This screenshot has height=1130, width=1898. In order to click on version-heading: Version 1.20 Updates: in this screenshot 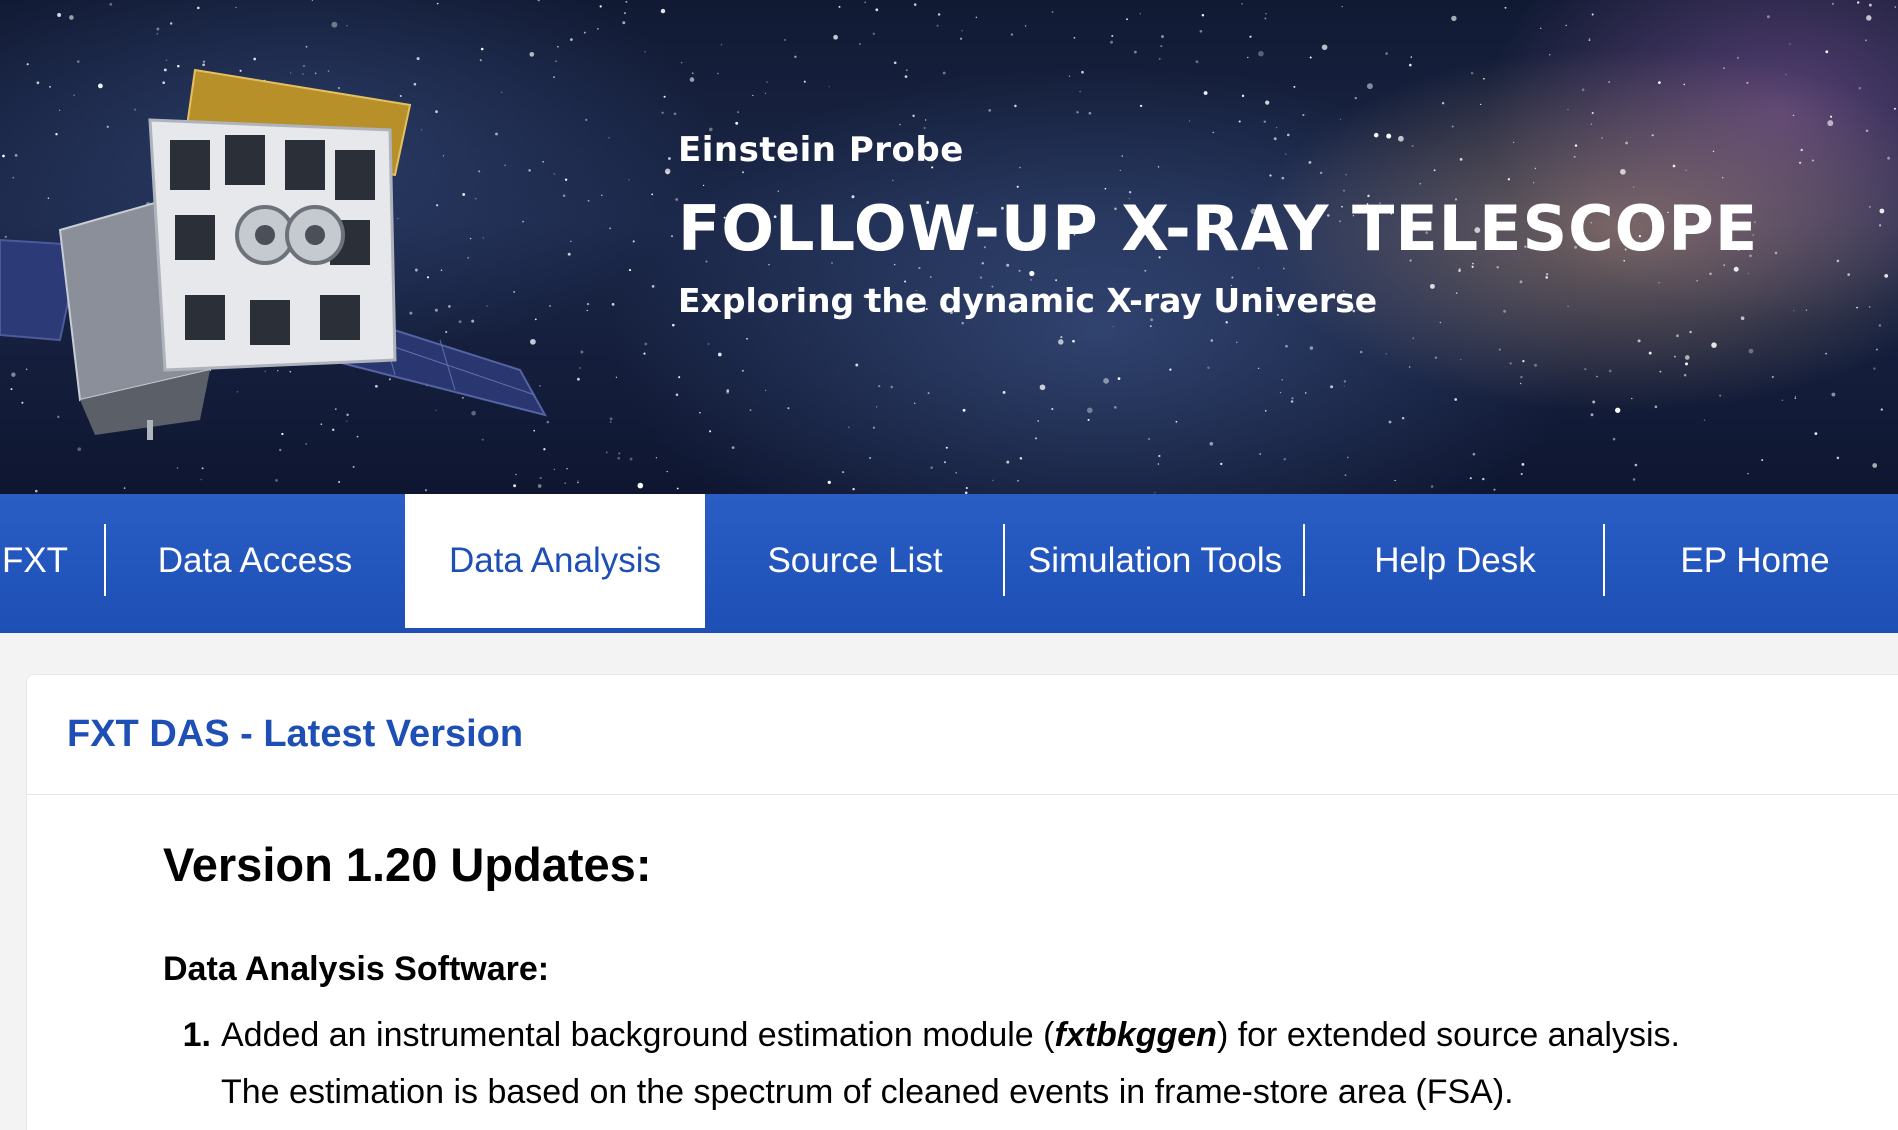, I will do `click(407, 864)`.